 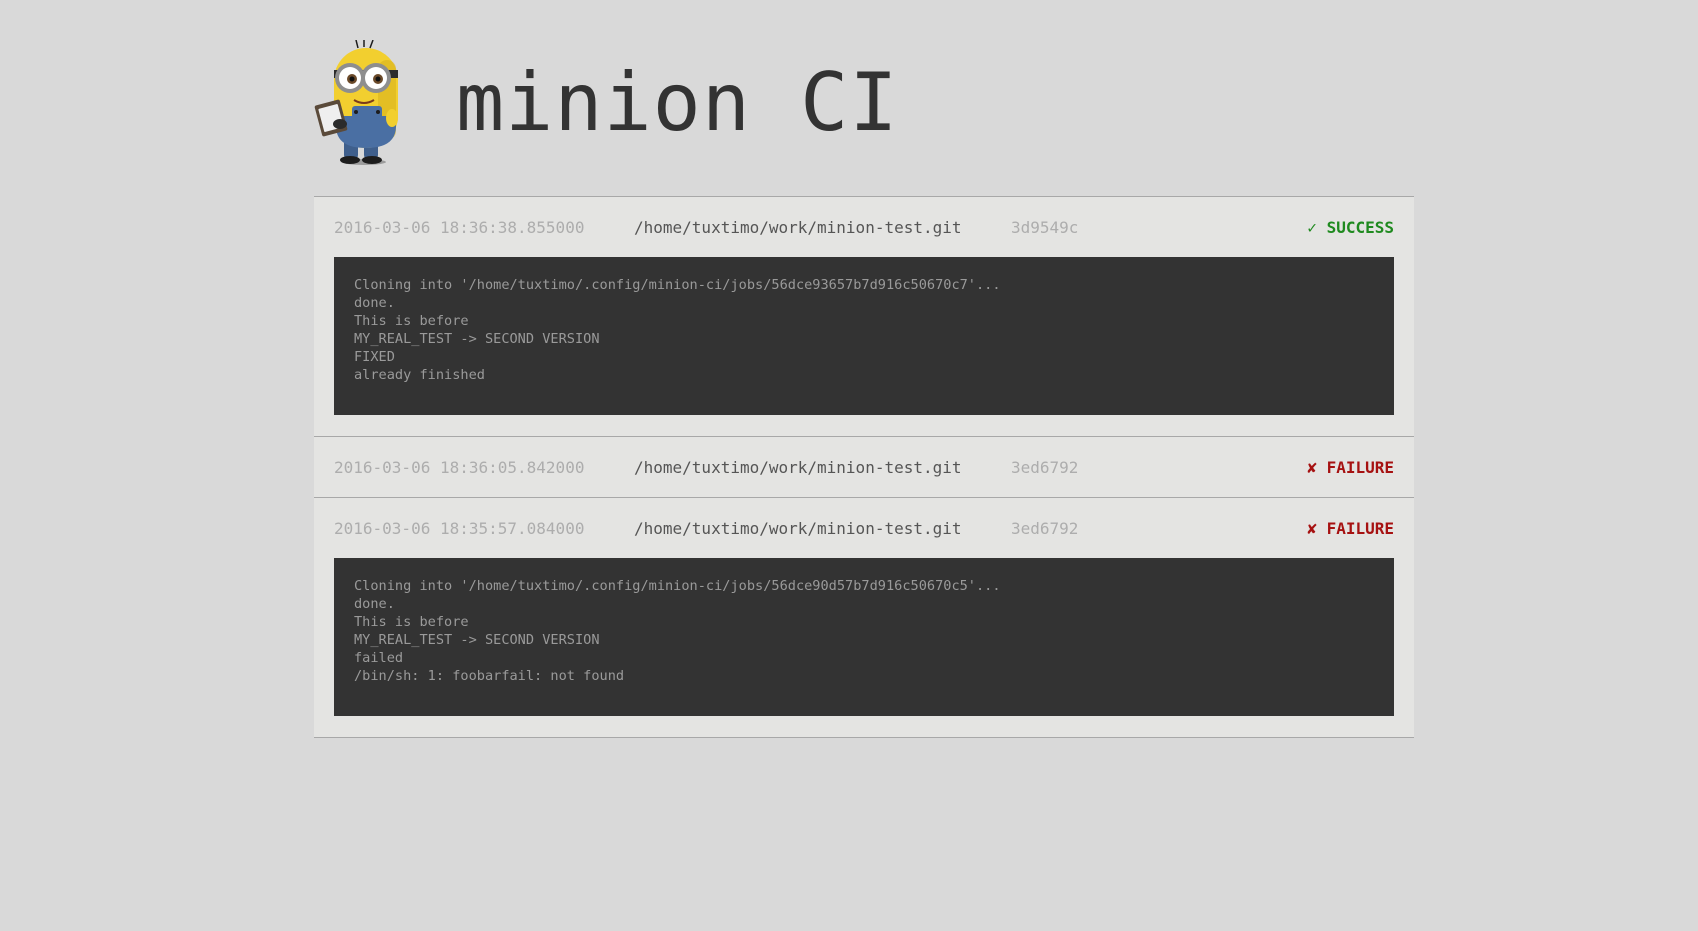 I want to click on log-line: already finished, so click(x=419, y=375).